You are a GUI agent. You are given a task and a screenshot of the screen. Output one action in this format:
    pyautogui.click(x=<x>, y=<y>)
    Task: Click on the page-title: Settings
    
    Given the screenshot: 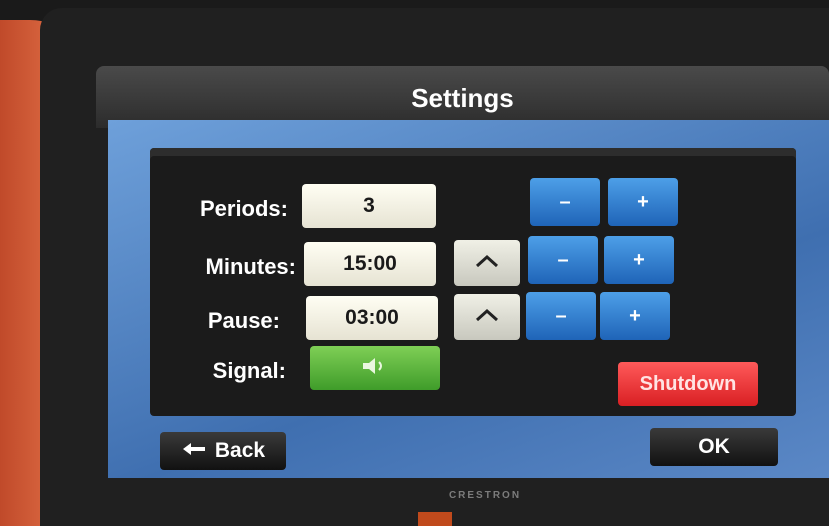 What is the action you would take?
    pyautogui.click(x=462, y=98)
    